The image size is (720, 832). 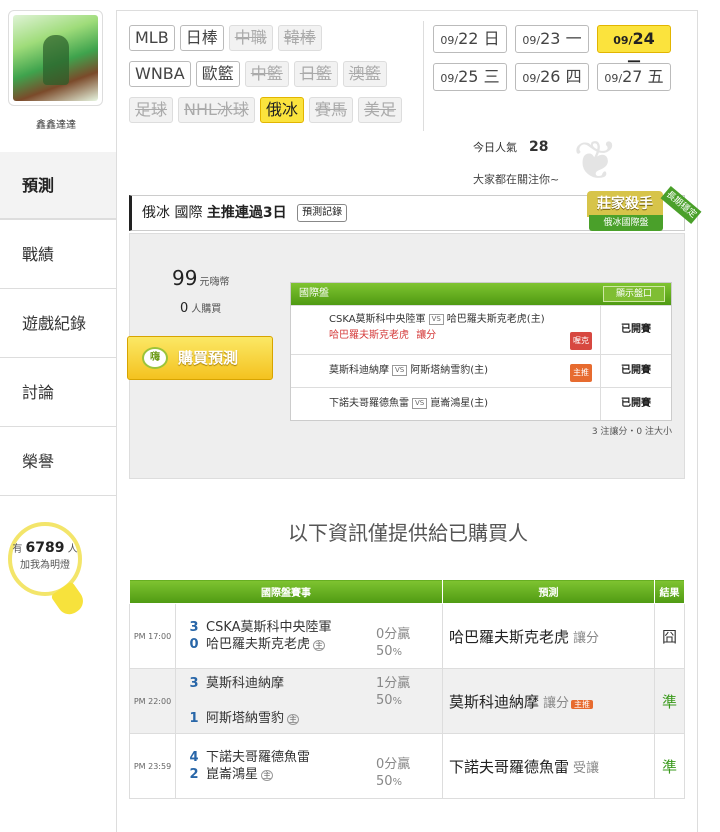 What do you see at coordinates (315, 74) in the screenshot?
I see `sport-tab: 日籃` at bounding box center [315, 74].